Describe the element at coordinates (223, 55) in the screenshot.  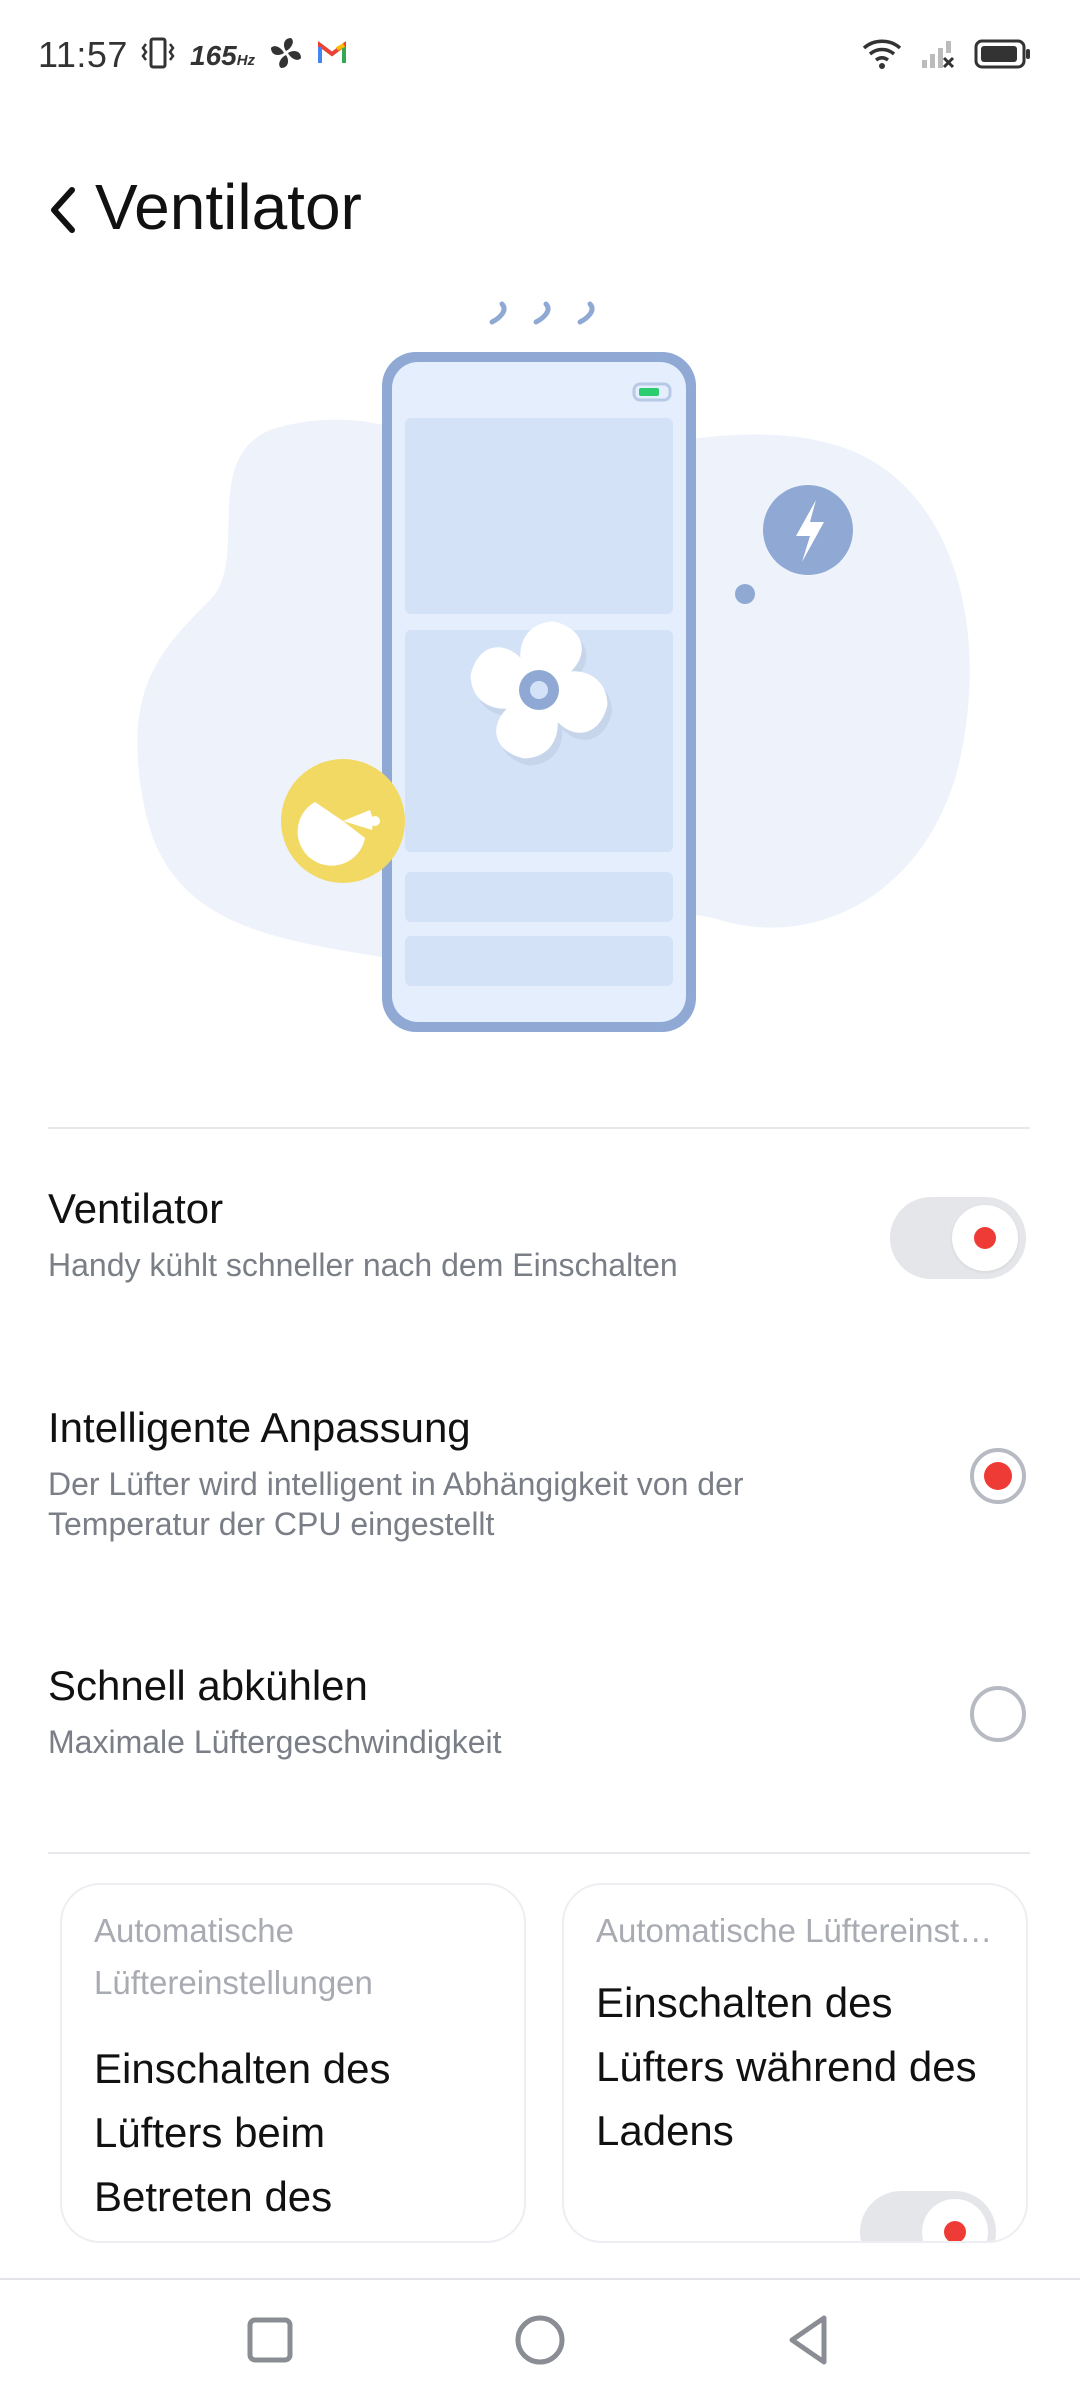
I see `refresh-rate: 165Hz` at that location.